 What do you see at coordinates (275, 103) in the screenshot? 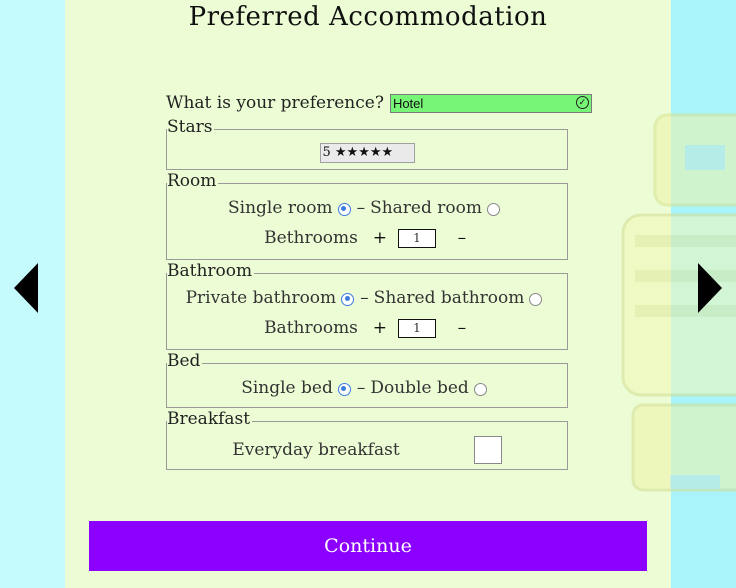
I see `preference-label: What is your preference?` at bounding box center [275, 103].